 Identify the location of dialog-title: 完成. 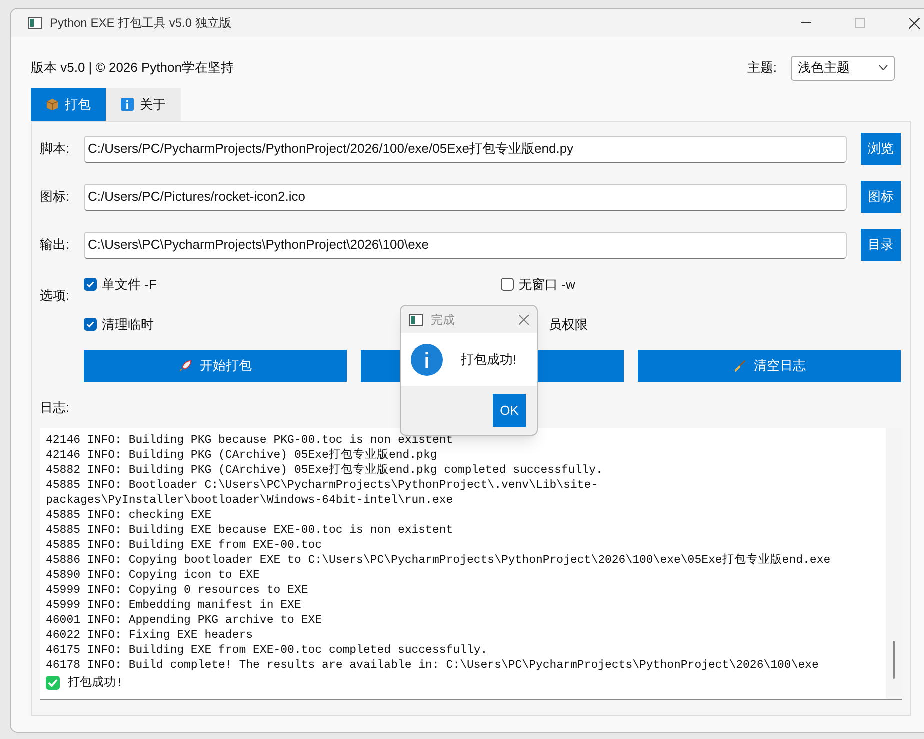
(443, 320).